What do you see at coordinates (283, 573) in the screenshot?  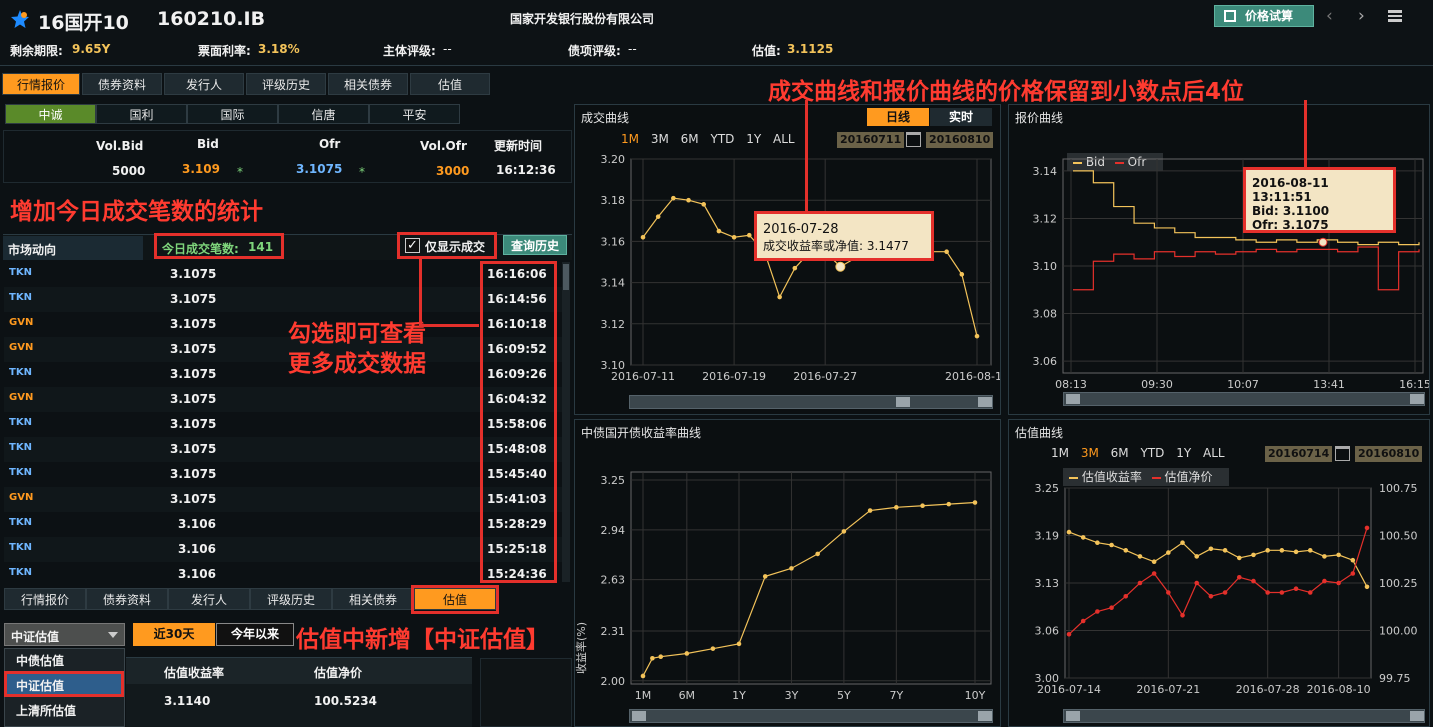 I see `list-item: TKN 3.106 15:24:36` at bounding box center [283, 573].